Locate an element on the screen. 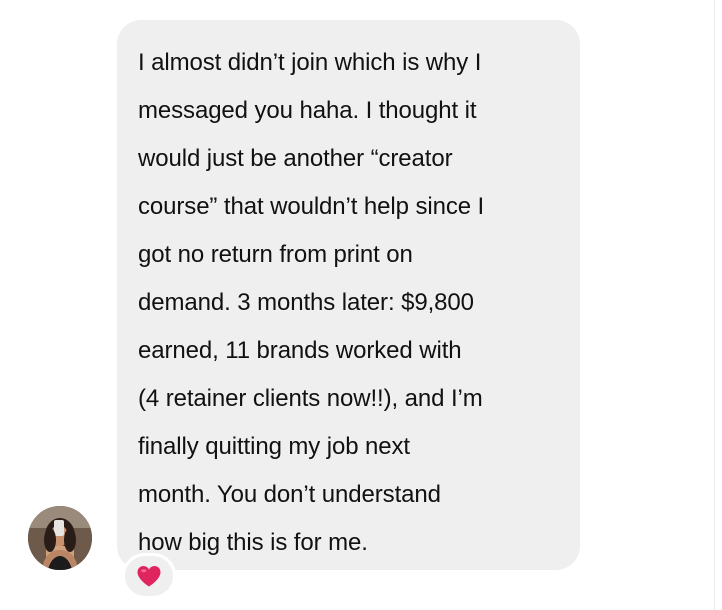 This screenshot has height=610, width=722. avatar is located at coordinates (60, 538).